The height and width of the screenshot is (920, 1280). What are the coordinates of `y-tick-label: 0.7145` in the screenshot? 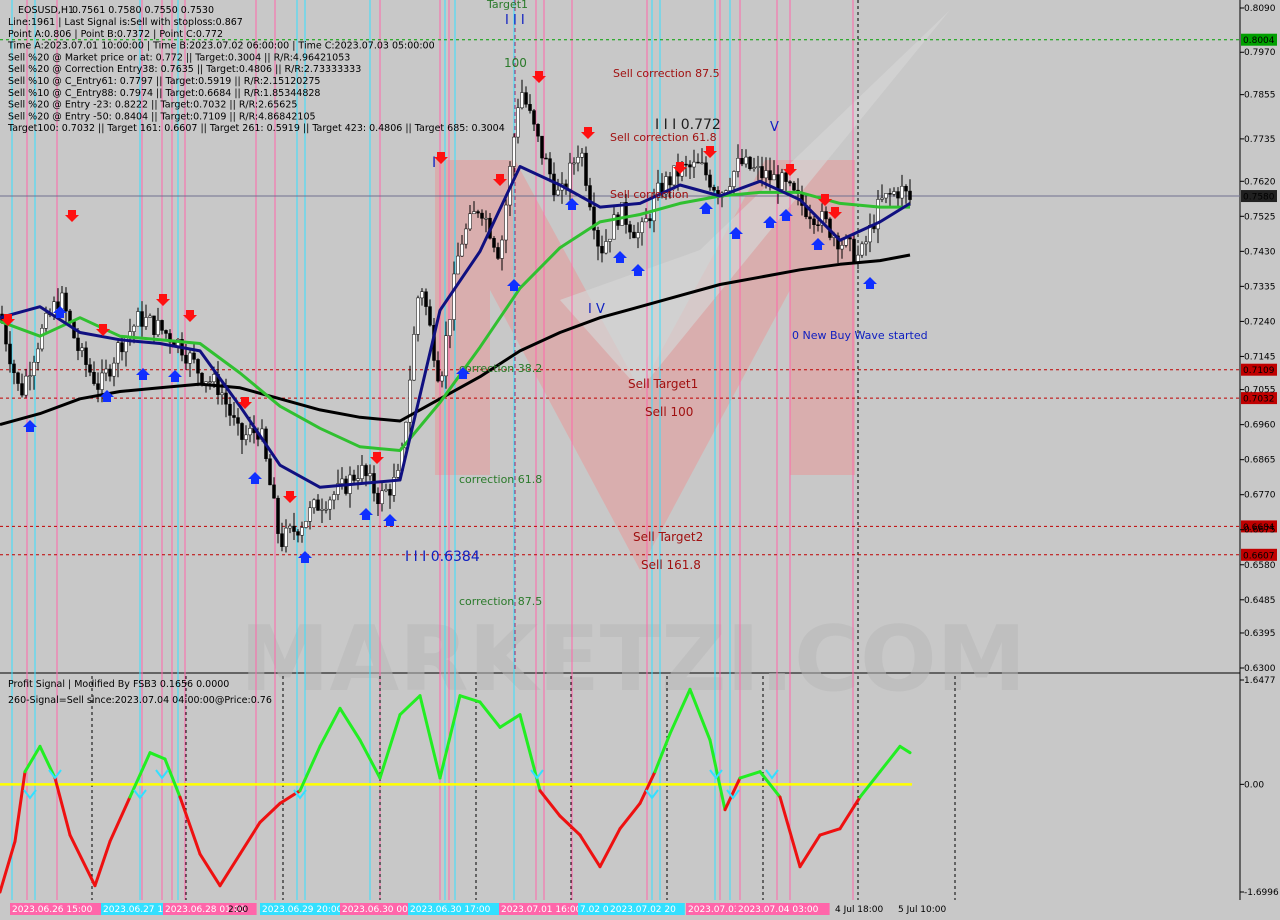 It's located at (1260, 357).